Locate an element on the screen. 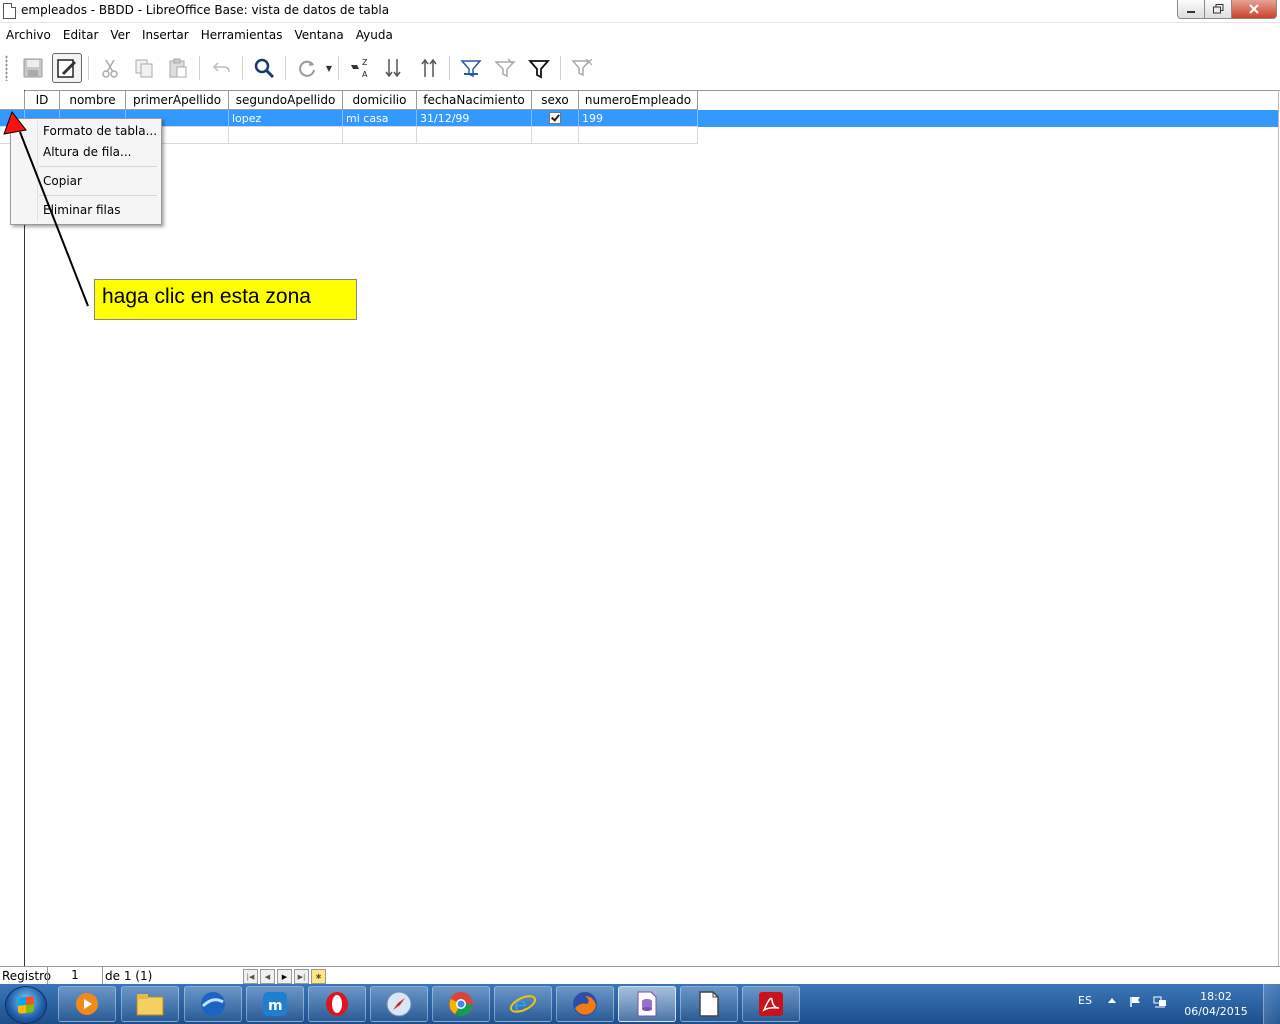 This screenshot has height=1024, width=1280. taskbar-safari is located at coordinates (399, 1004).